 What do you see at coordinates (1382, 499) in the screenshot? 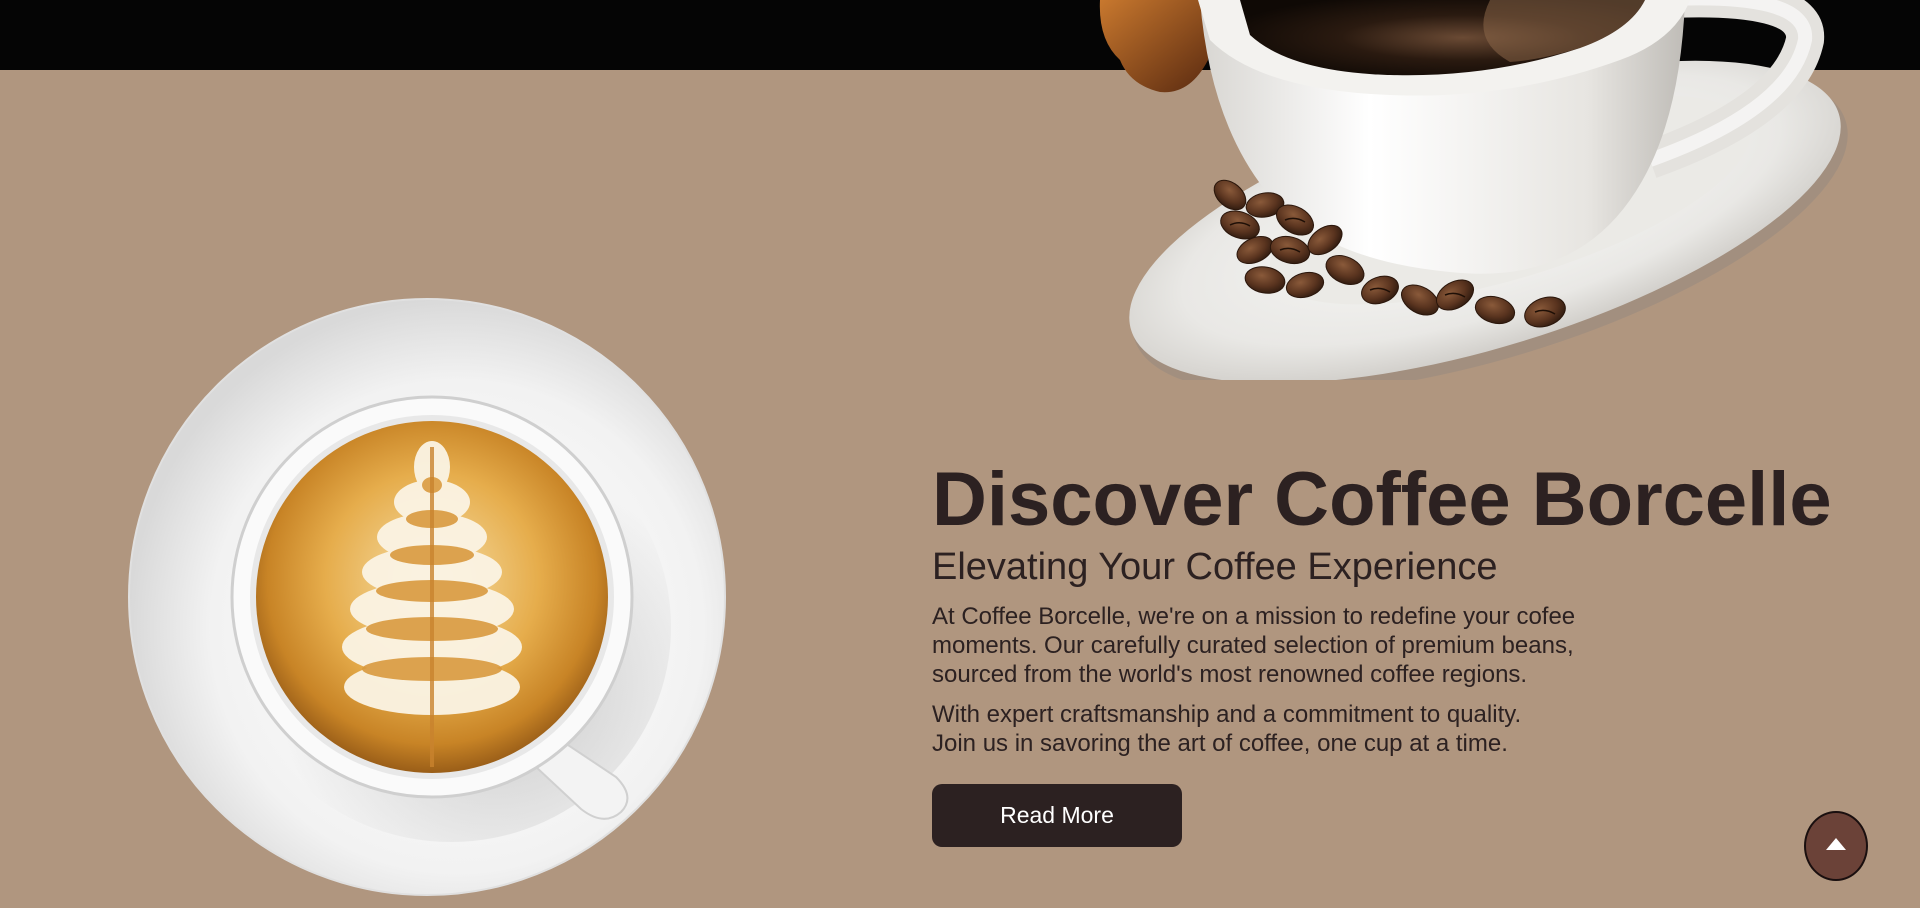
I see `hero-title: Discover Coffee Borcelle` at bounding box center [1382, 499].